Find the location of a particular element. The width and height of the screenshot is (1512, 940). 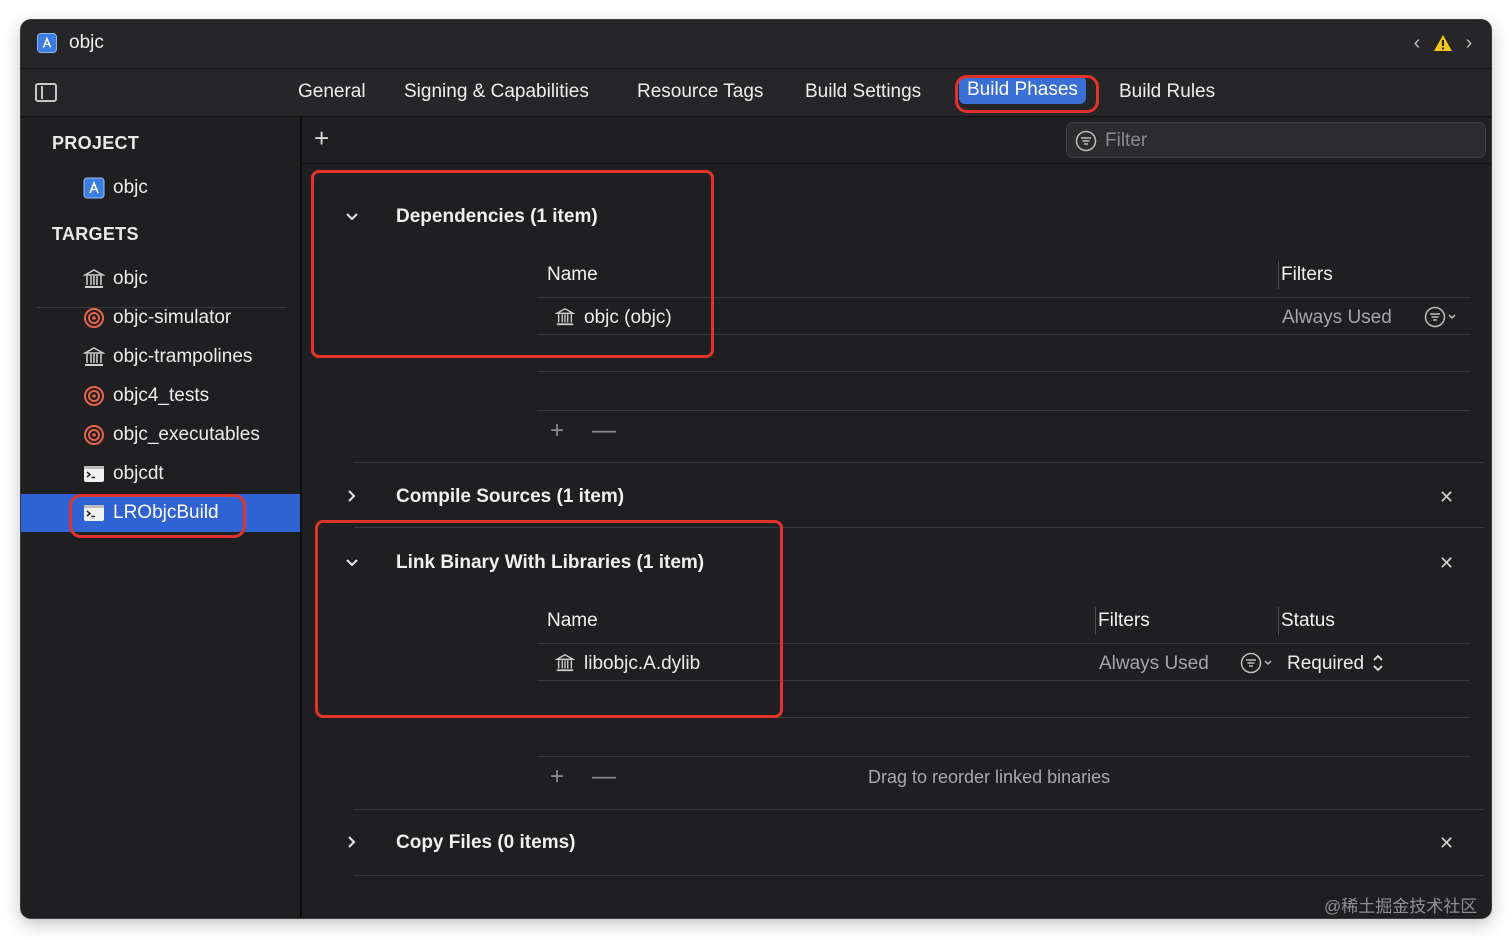

copy-files-phase-title: Copy Files (0 items) is located at coordinates (486, 843).